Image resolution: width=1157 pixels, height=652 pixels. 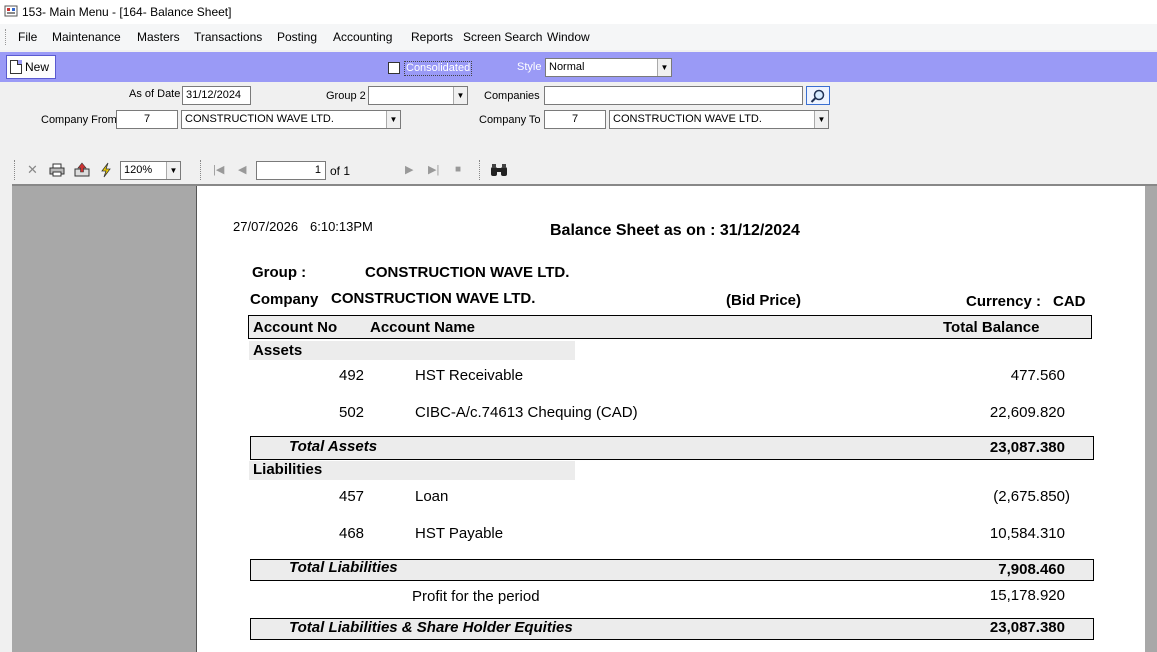 What do you see at coordinates (433, 298) in the screenshot?
I see `company-value: CONSTRUCTION WAVE LTD.` at bounding box center [433, 298].